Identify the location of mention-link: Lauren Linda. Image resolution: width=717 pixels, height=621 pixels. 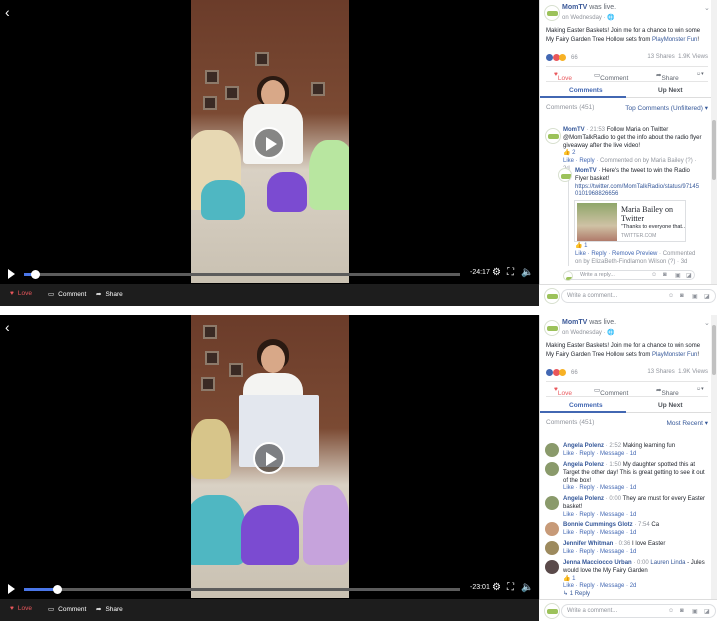
(667, 563).